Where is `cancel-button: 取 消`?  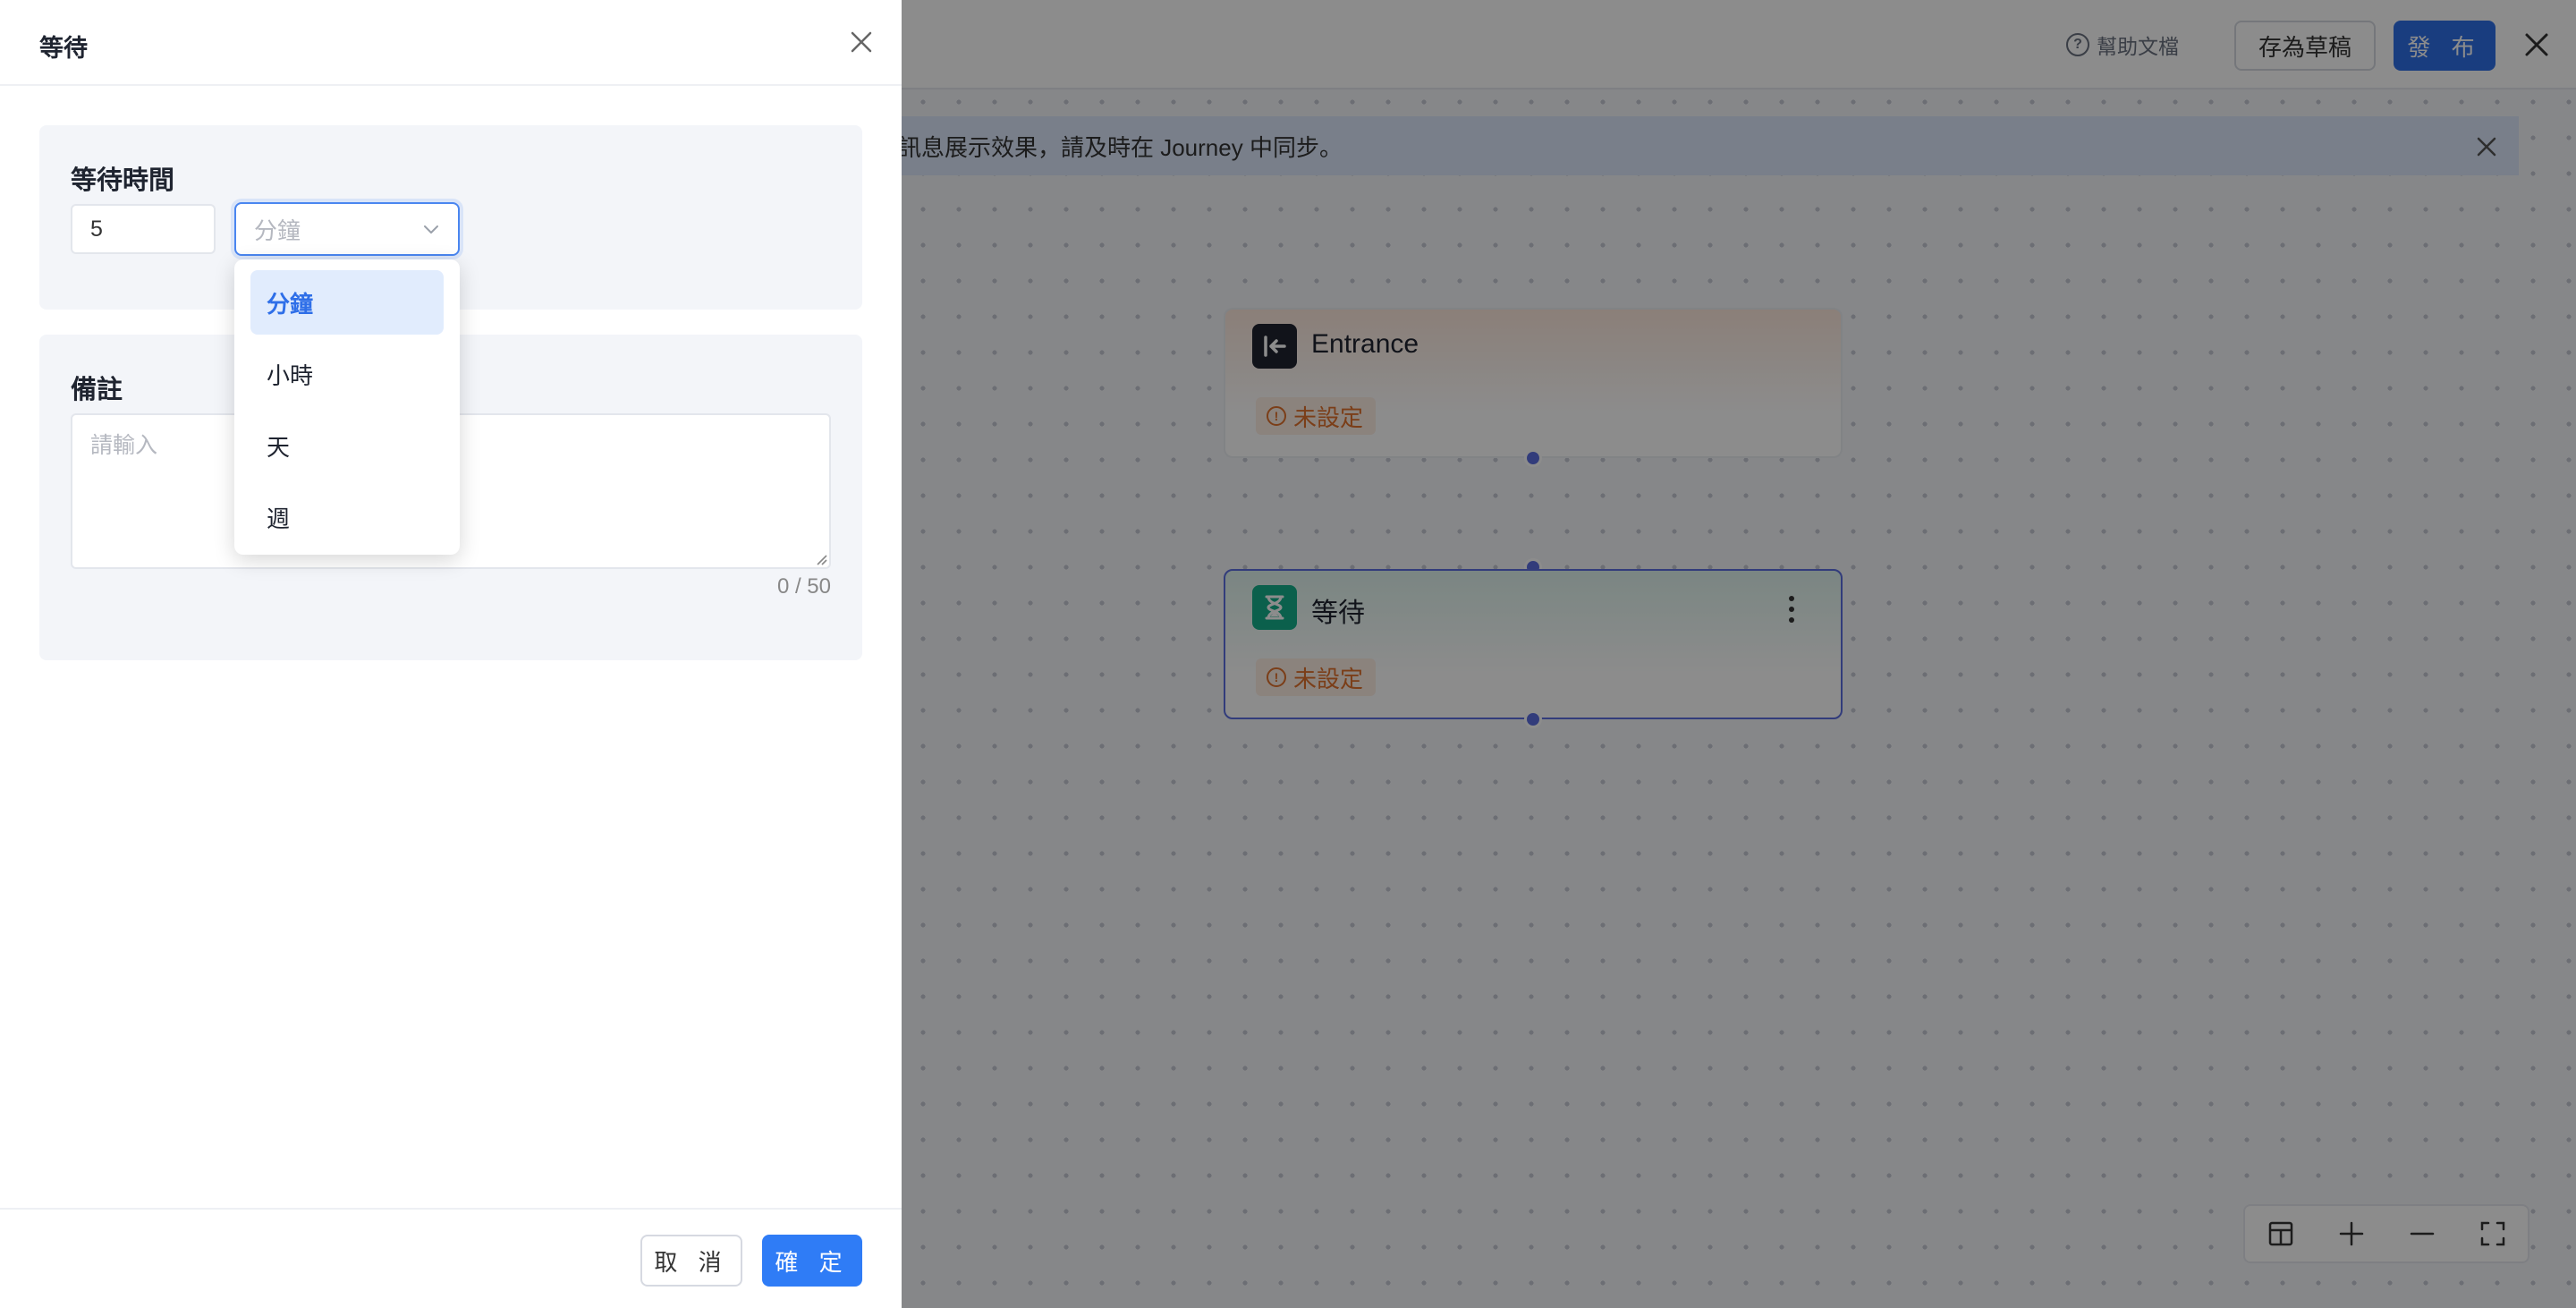
cancel-button: 取 消 is located at coordinates (691, 1261).